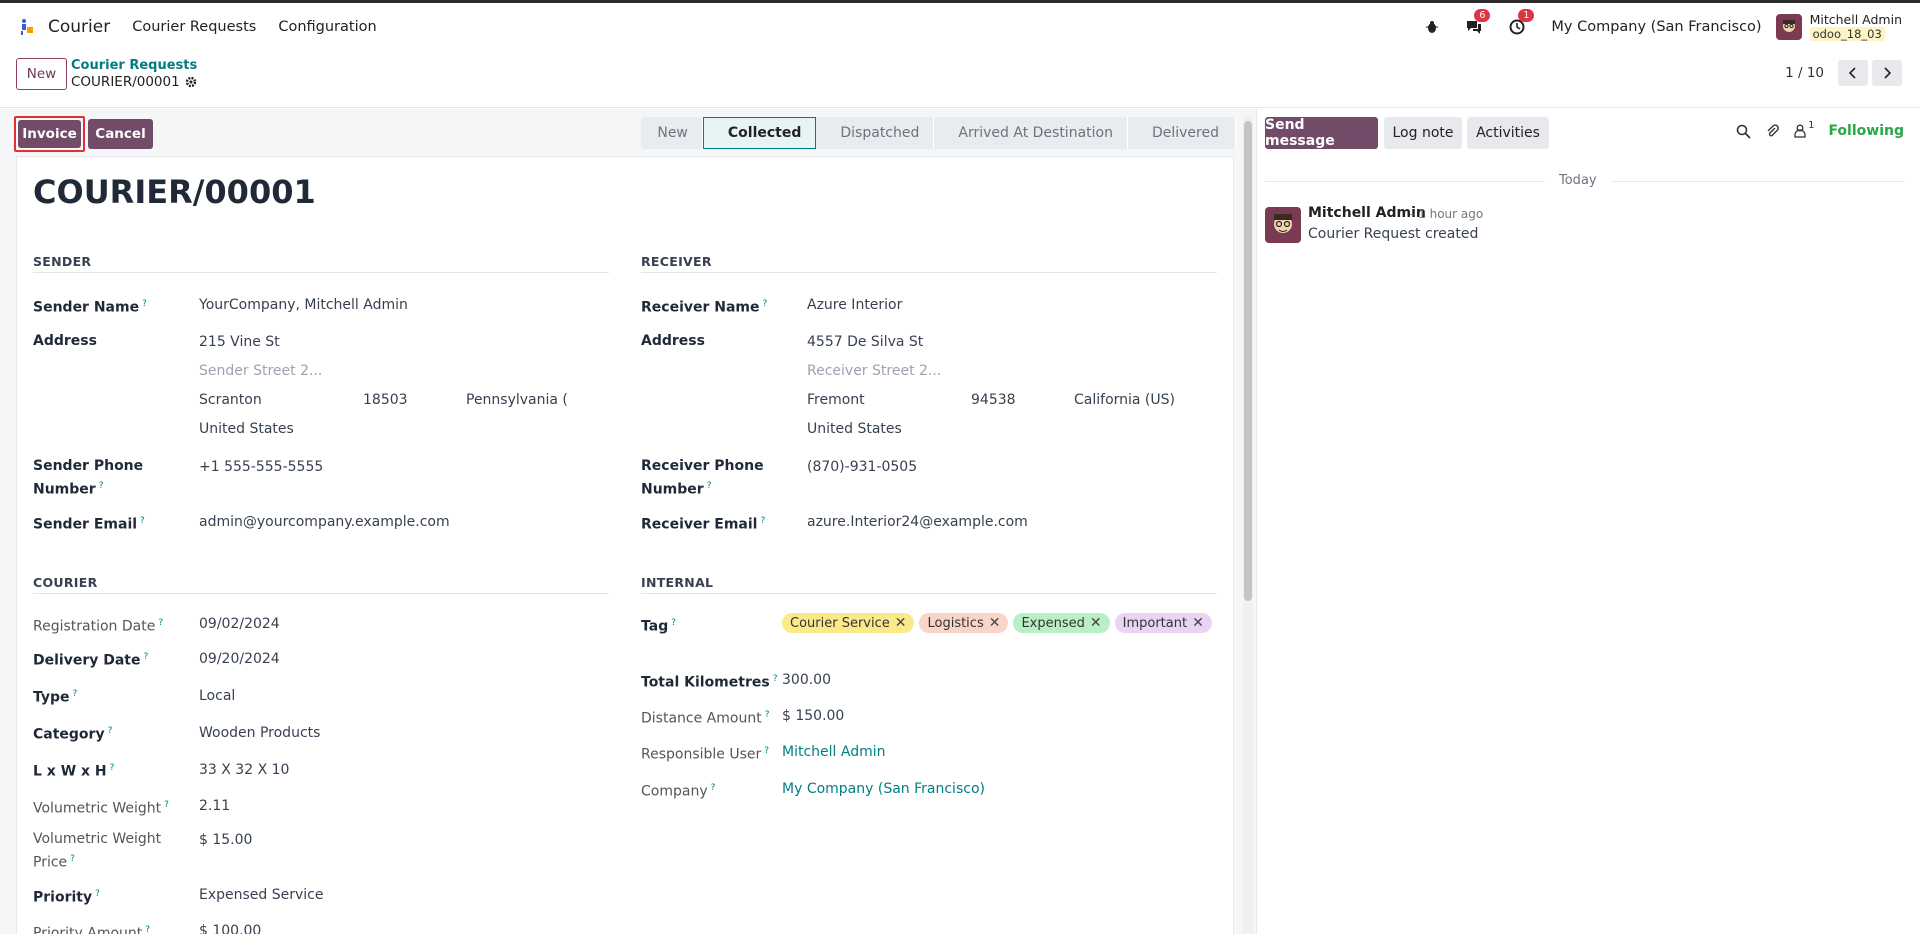  Describe the element at coordinates (1163, 623) in the screenshot. I see `tag-important: Important ✕` at that location.